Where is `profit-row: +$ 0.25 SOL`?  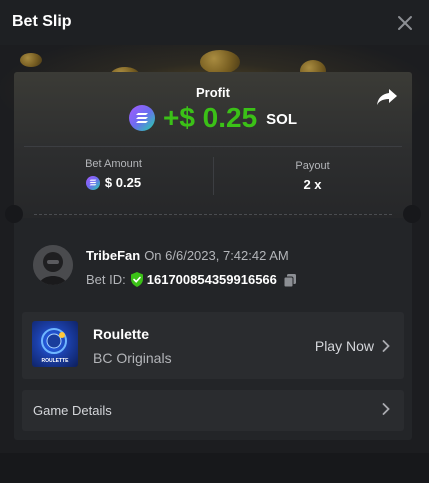
profit-row: +$ 0.25 SOL is located at coordinates (213, 118).